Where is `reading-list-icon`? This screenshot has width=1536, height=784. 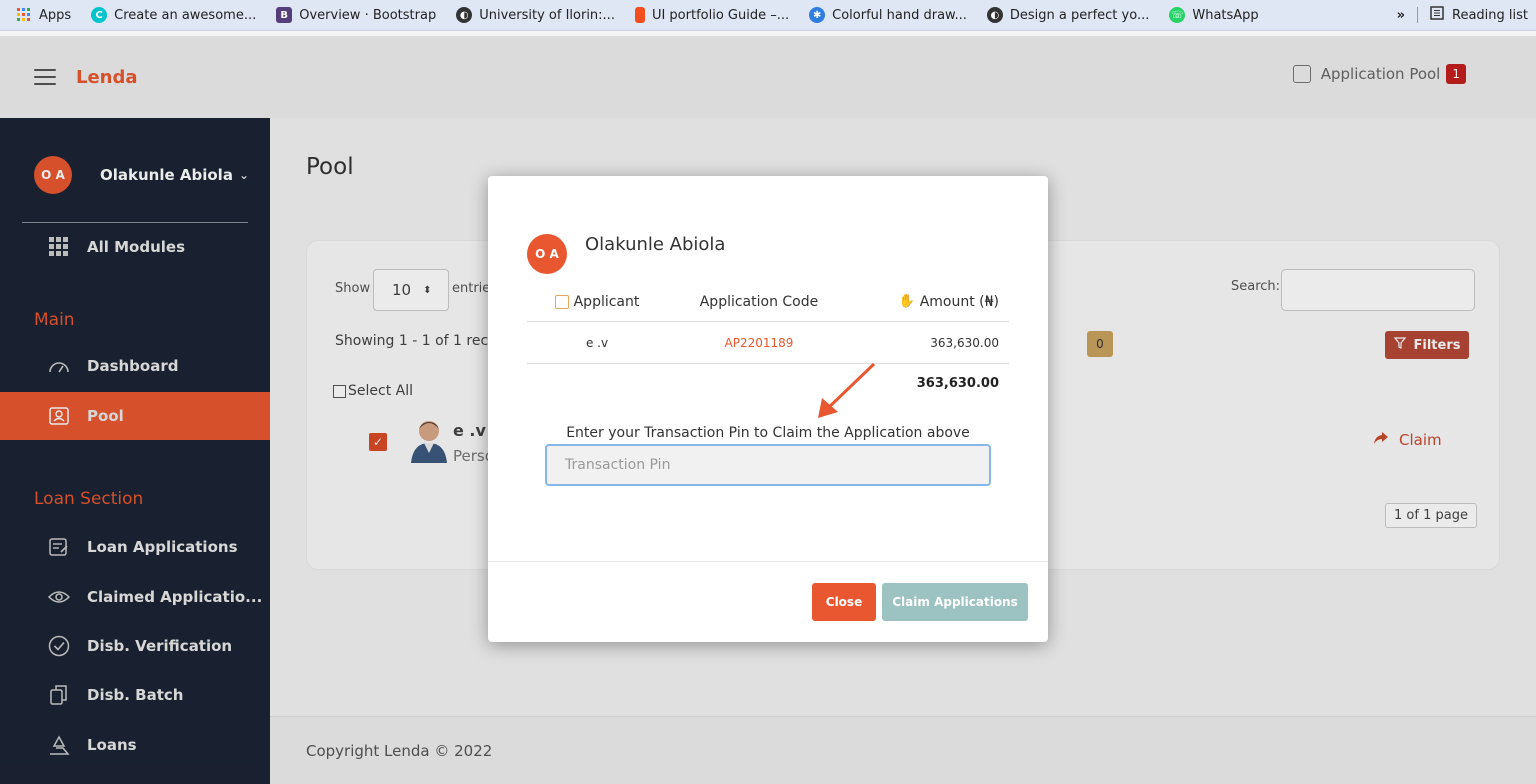
reading-list-icon is located at coordinates (1437, 15).